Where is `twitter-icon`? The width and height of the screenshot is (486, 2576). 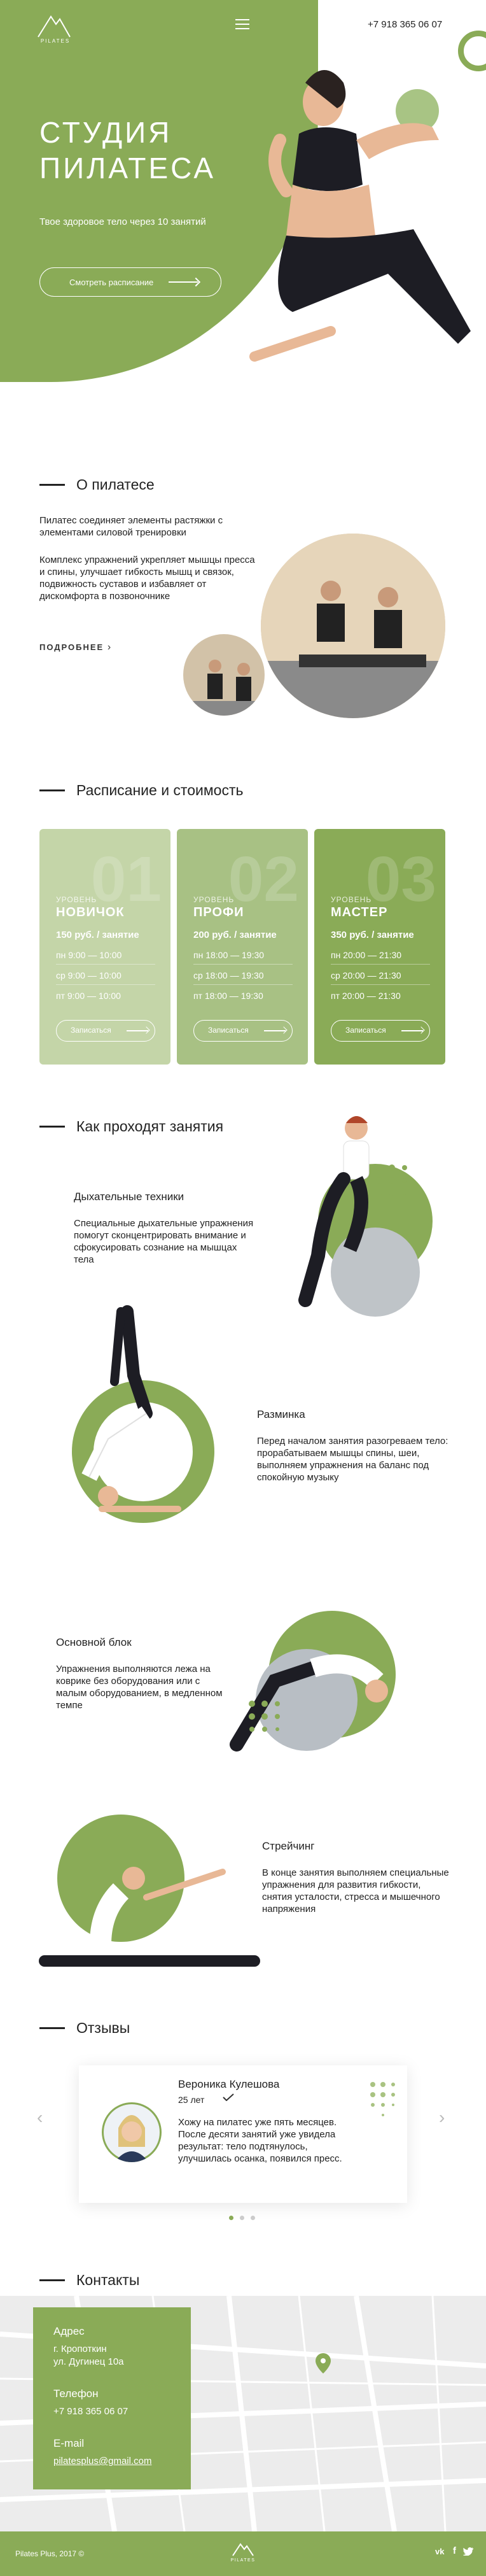
twitter-icon is located at coordinates (468, 2551).